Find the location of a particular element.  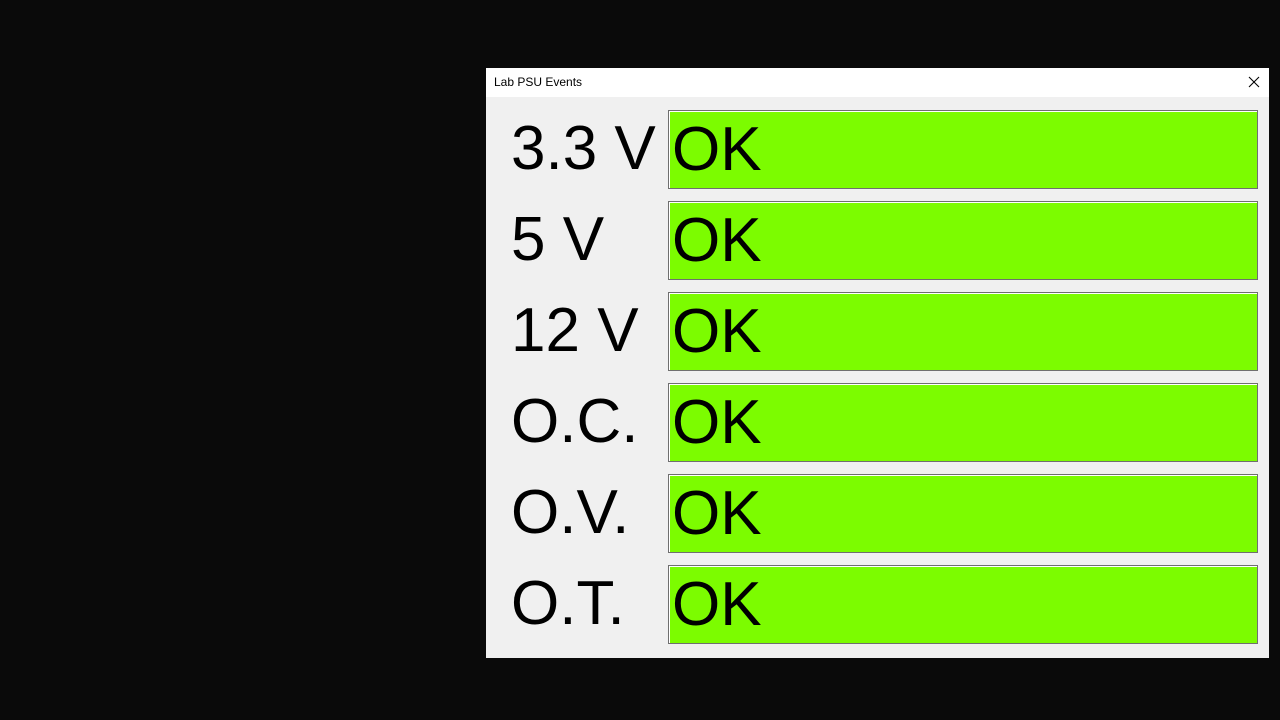

event-row-over-temperature: O.T. OK is located at coordinates (877, 605).